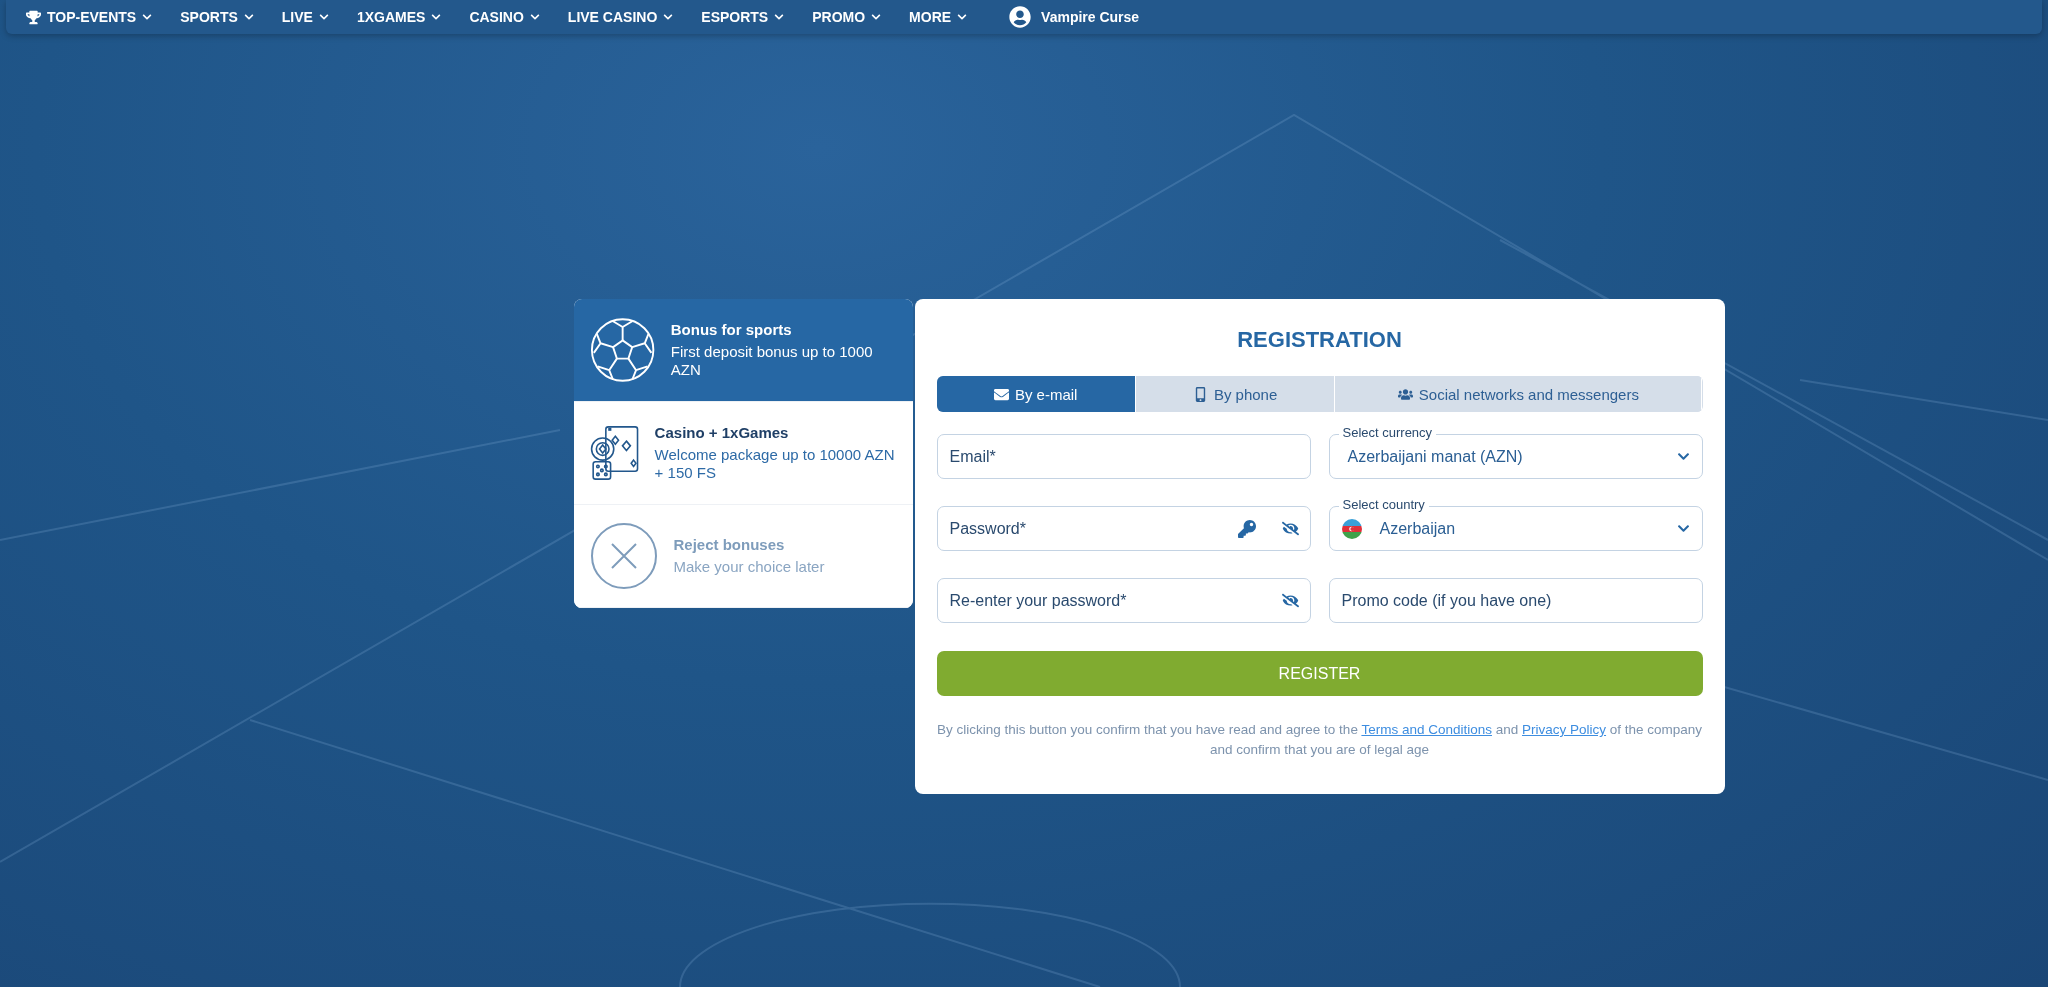 Image resolution: width=2048 pixels, height=987 pixels. Describe the element at coordinates (209, 17) in the screenshot. I see `nav-item-label: SPORTS` at that location.